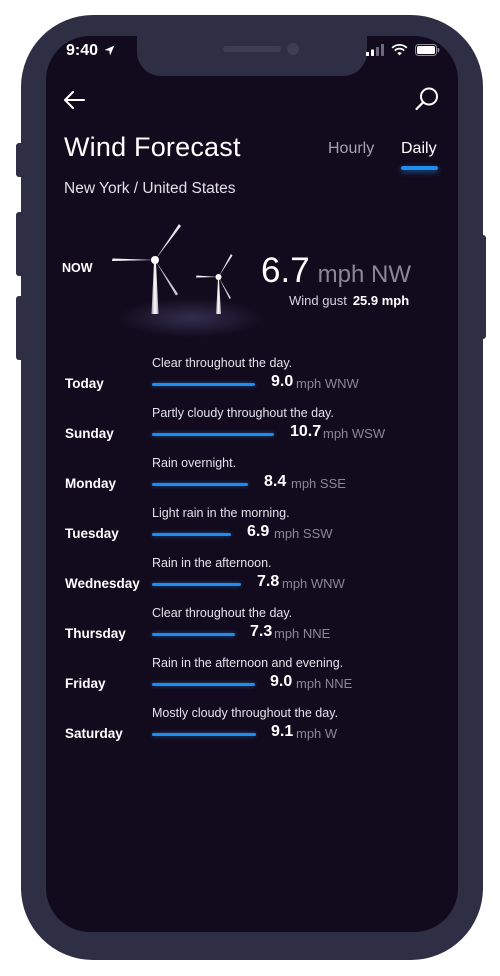  What do you see at coordinates (82, 50) in the screenshot?
I see `status-time-text: 9:40` at bounding box center [82, 50].